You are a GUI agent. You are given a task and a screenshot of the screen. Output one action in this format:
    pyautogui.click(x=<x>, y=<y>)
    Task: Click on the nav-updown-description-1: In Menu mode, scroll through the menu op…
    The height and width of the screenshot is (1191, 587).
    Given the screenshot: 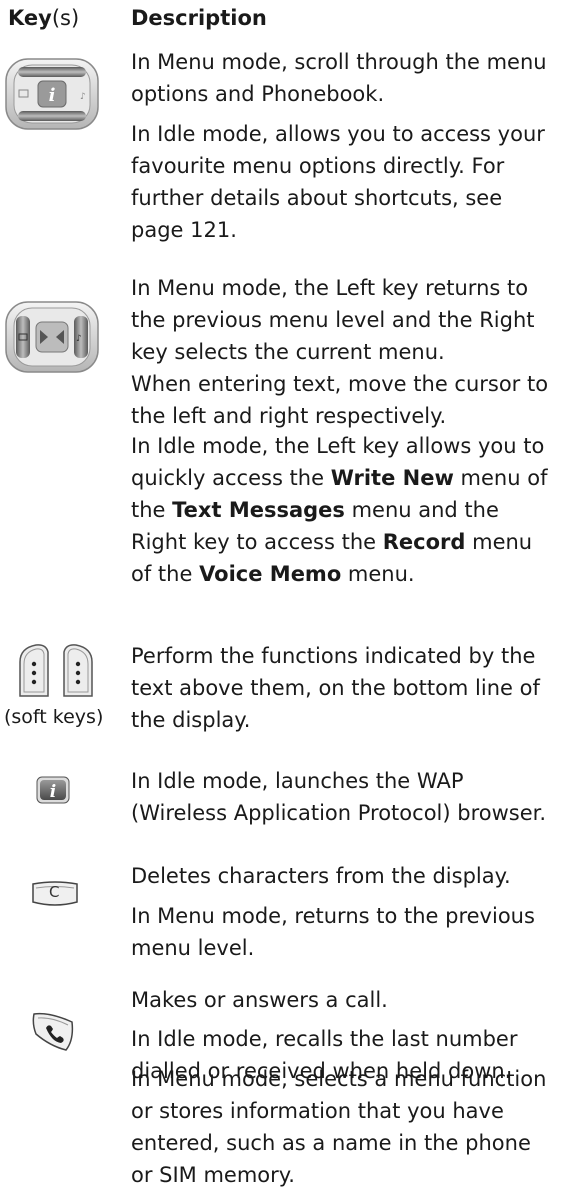 What is the action you would take?
    pyautogui.click(x=339, y=78)
    